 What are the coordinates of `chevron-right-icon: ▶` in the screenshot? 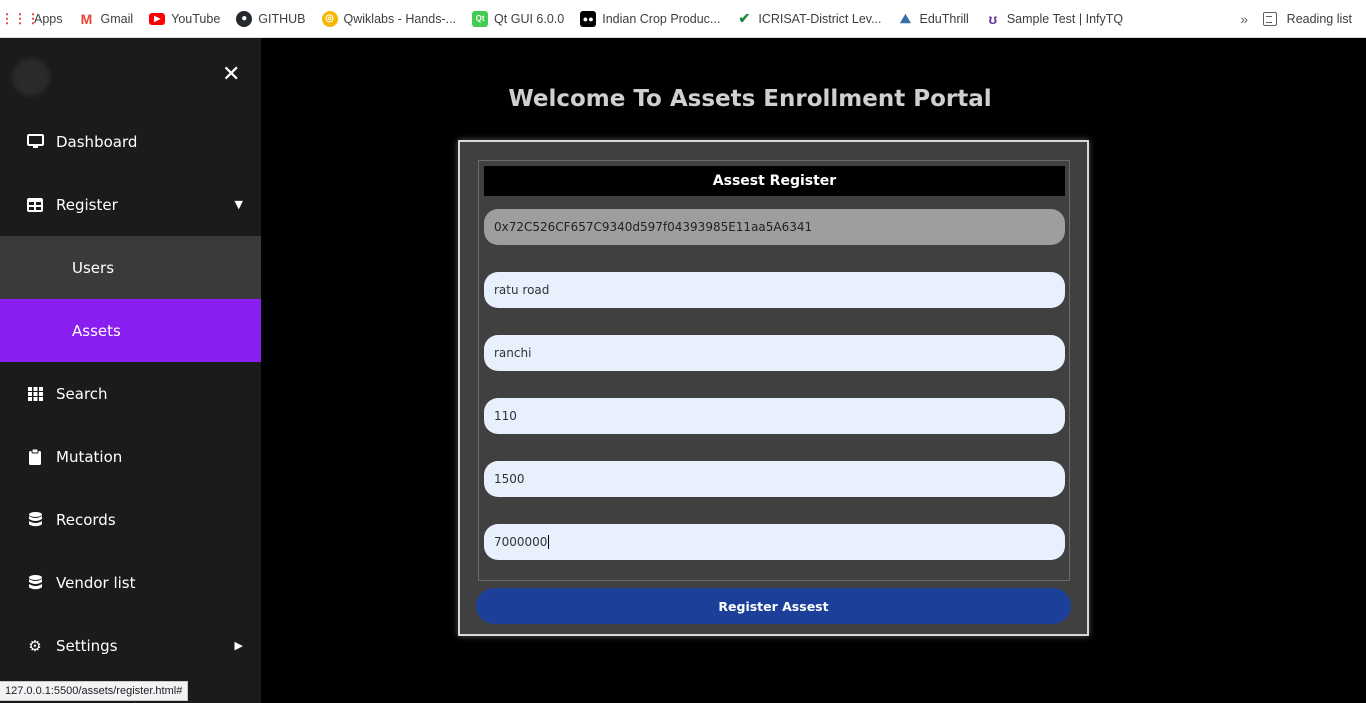 It's located at (238, 645).